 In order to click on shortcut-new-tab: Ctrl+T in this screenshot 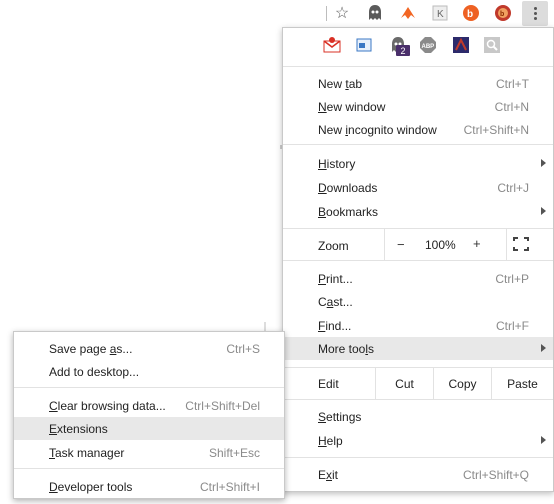, I will do `click(512, 84)`.